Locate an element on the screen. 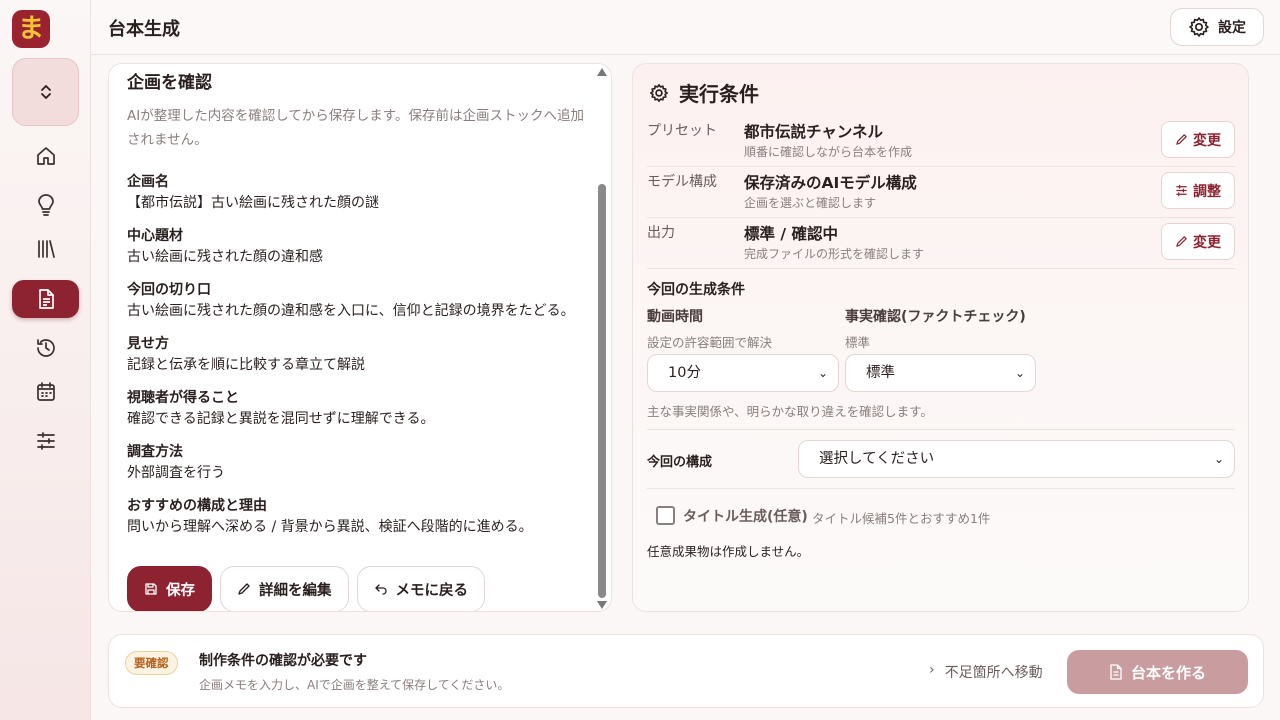 The height and width of the screenshot is (720, 1280). structure-placeholder: 選択してください is located at coordinates (877, 459).